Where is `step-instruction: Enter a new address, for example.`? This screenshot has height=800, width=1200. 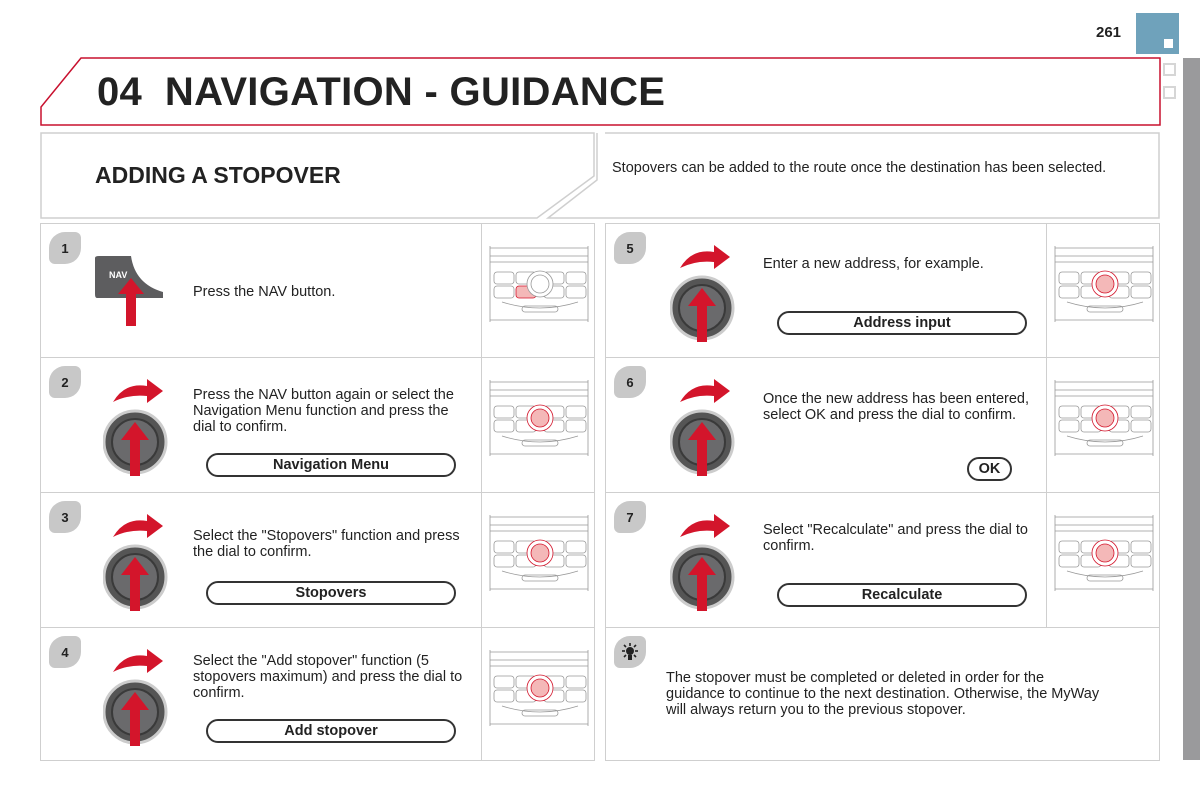 step-instruction: Enter a new address, for example. is located at coordinates (873, 264).